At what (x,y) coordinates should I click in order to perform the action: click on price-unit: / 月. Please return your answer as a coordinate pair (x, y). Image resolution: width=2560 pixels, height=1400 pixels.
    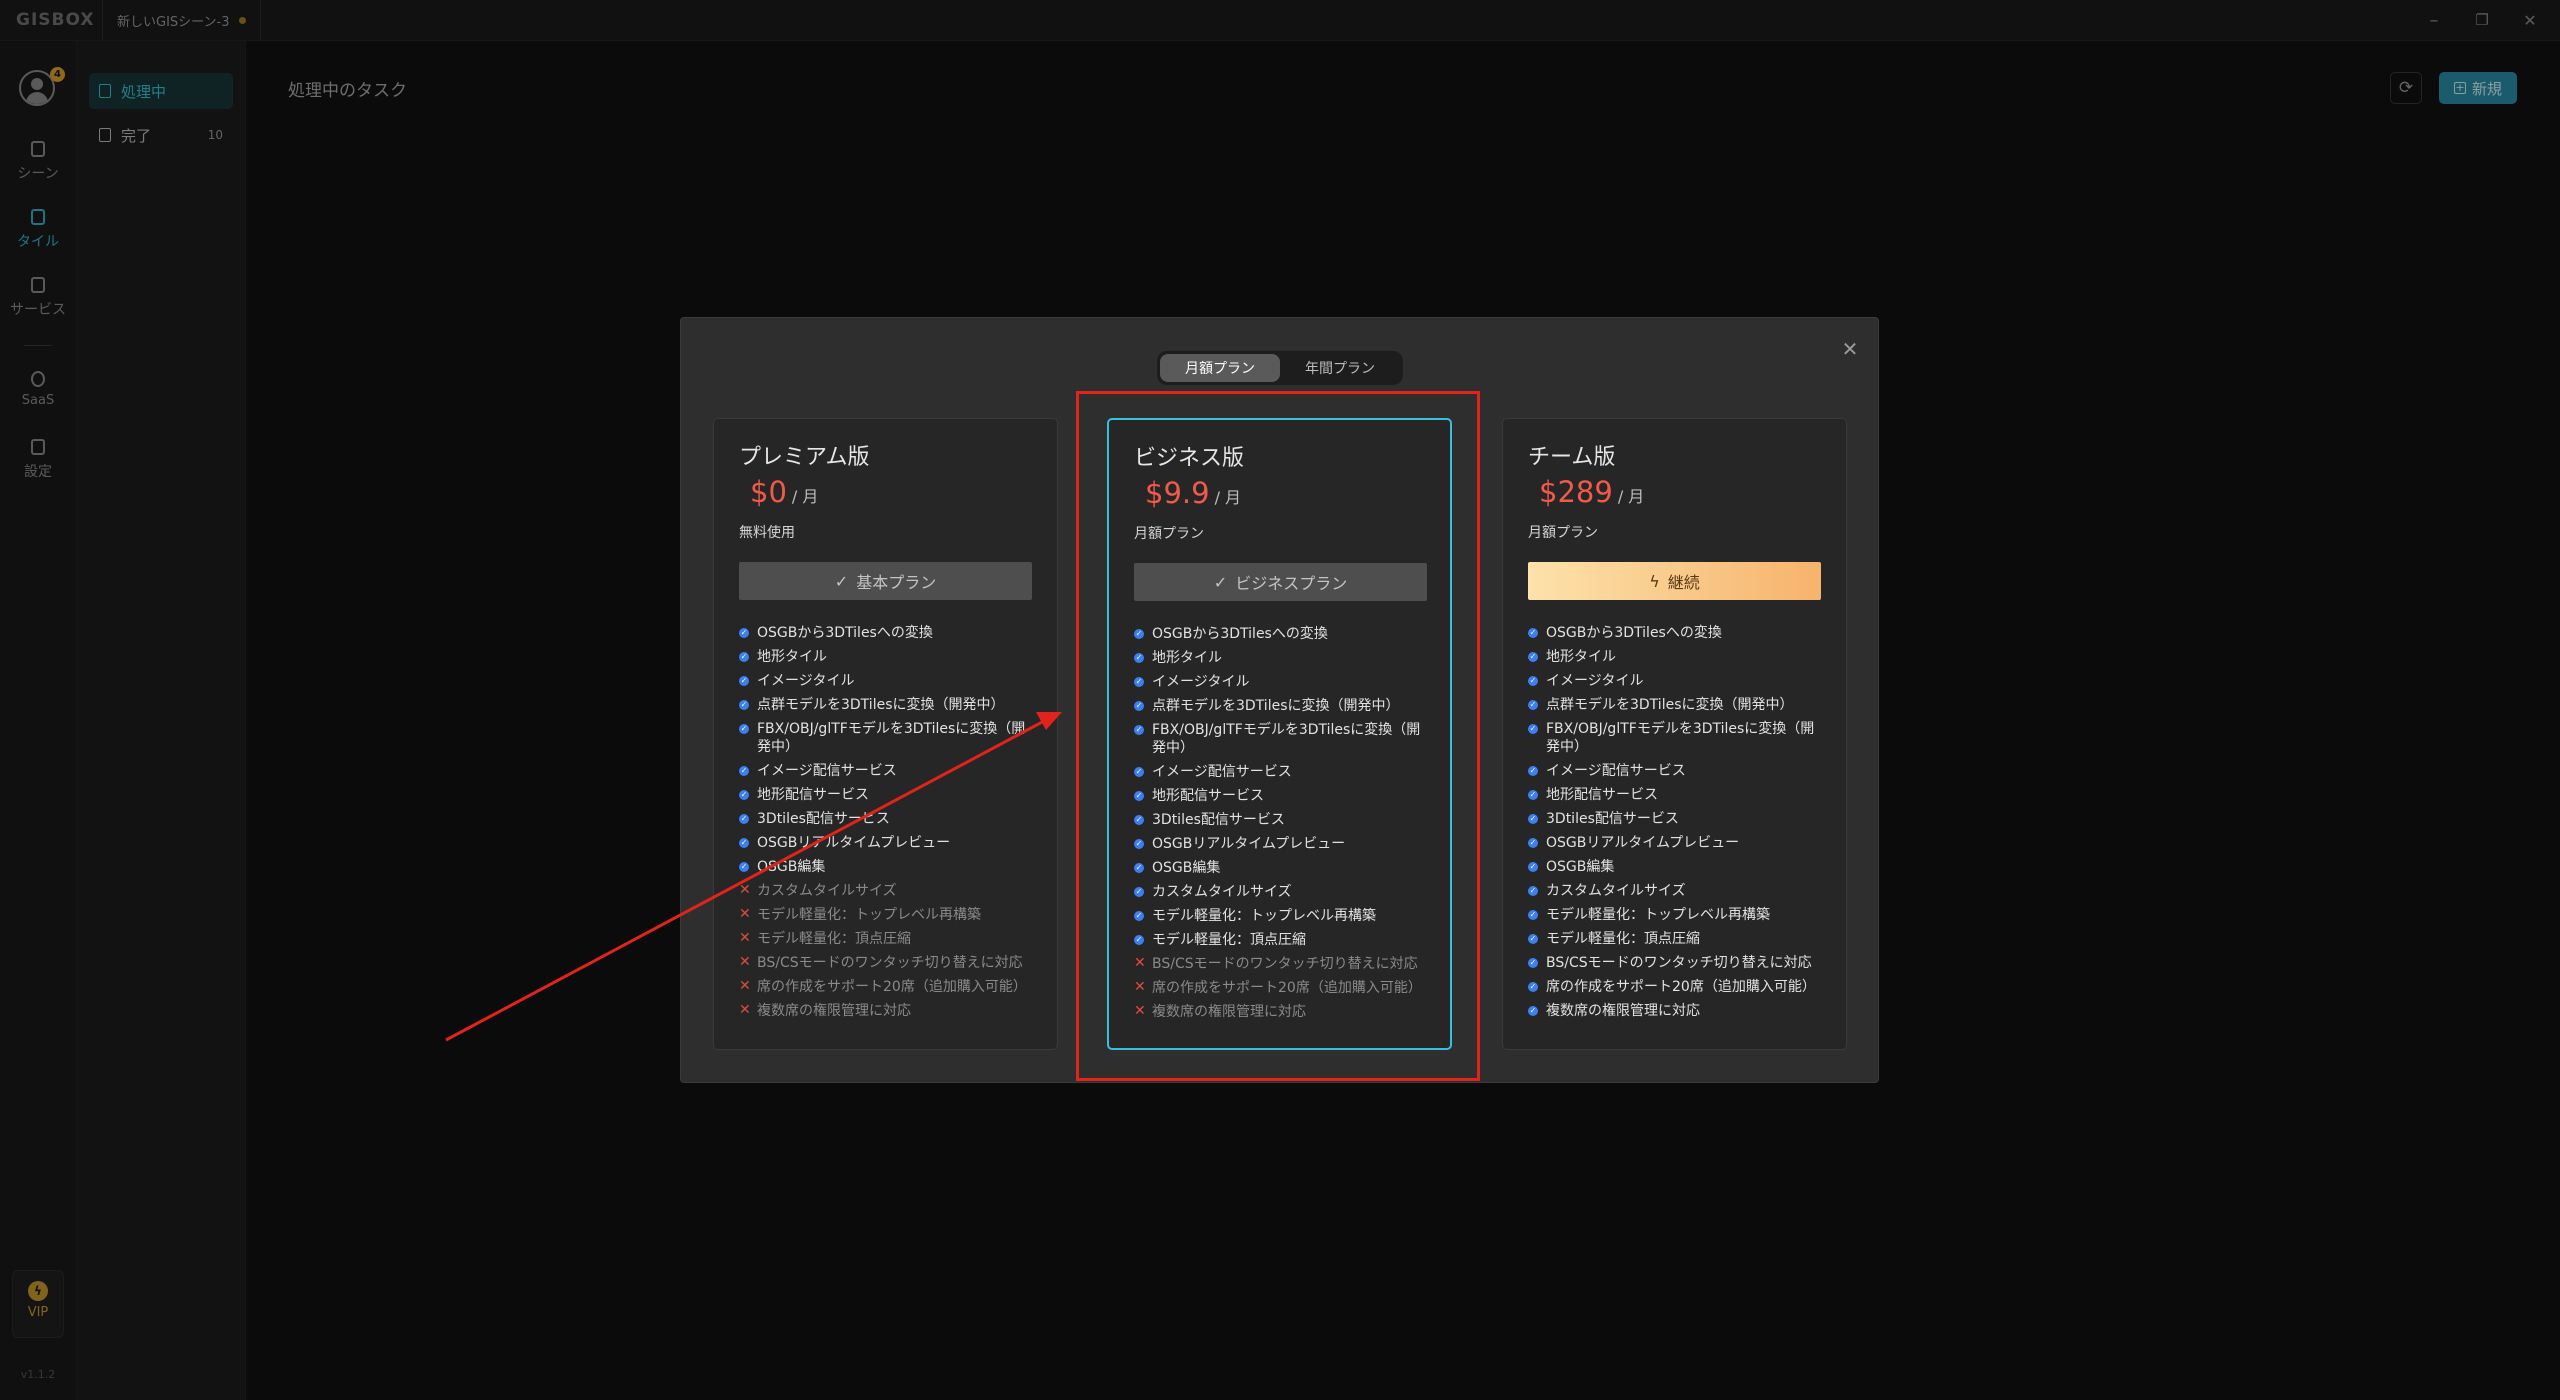
    Looking at the image, I should click on (1631, 496).